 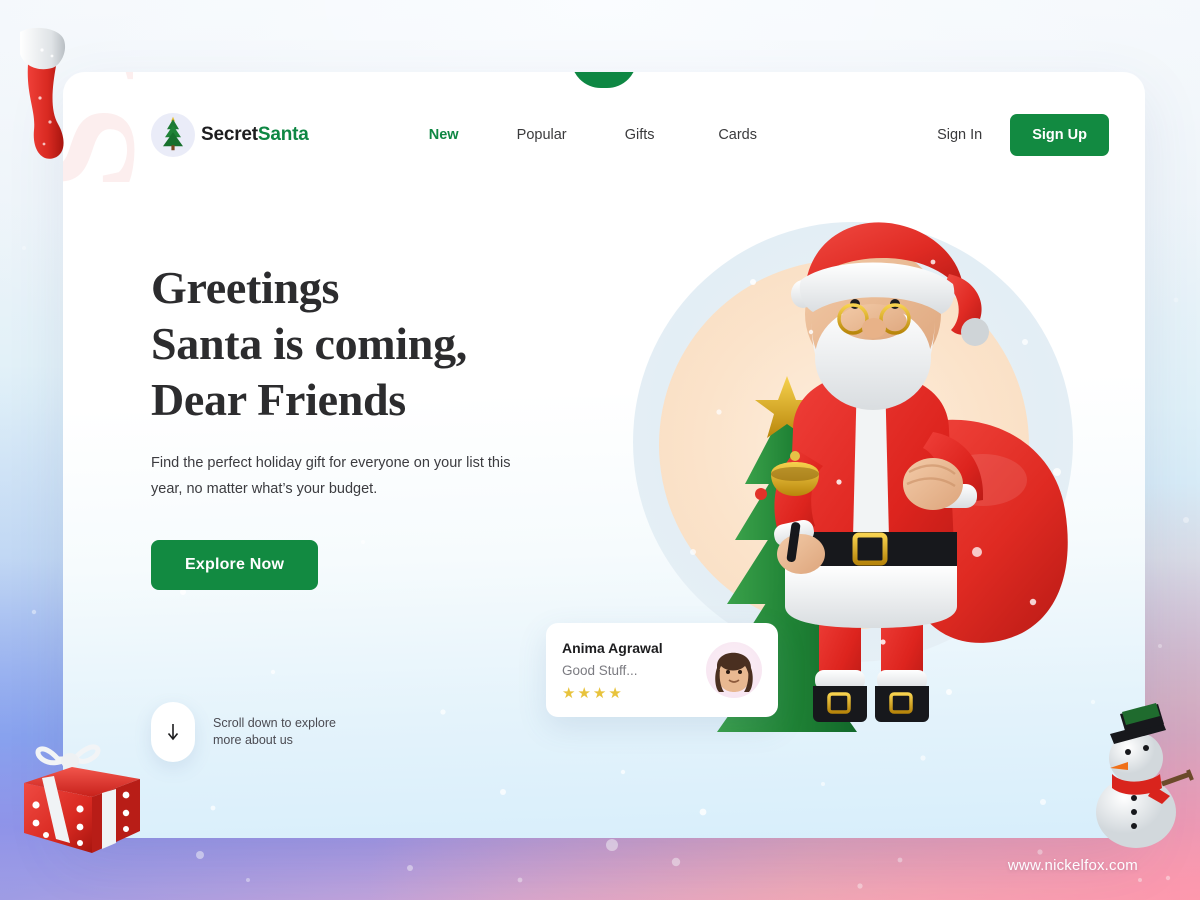 I want to click on scroll-hint-text: Scroll down to explore more about us, so click(x=274, y=732).